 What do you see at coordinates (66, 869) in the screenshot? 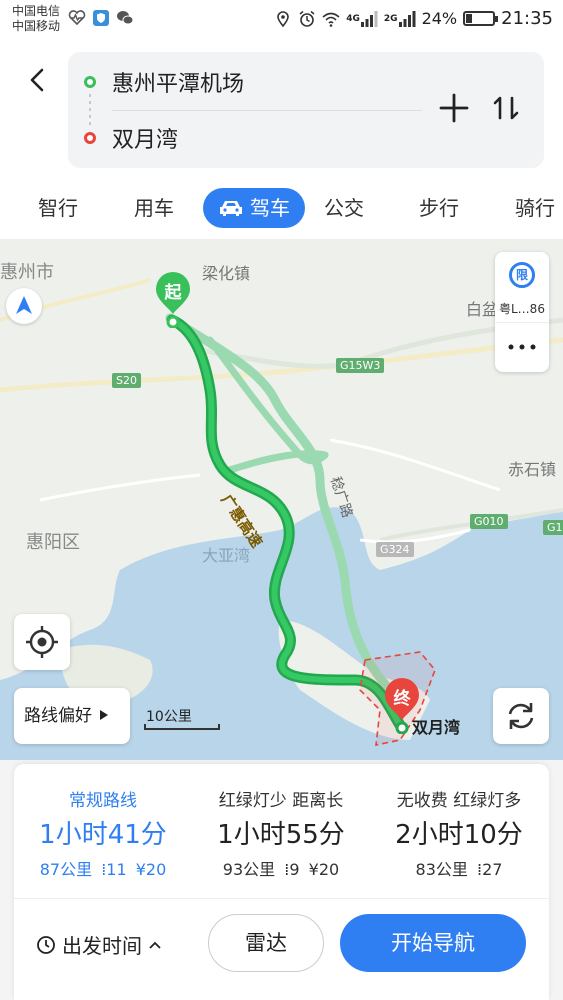
I see `route-distance: 87公里` at bounding box center [66, 869].